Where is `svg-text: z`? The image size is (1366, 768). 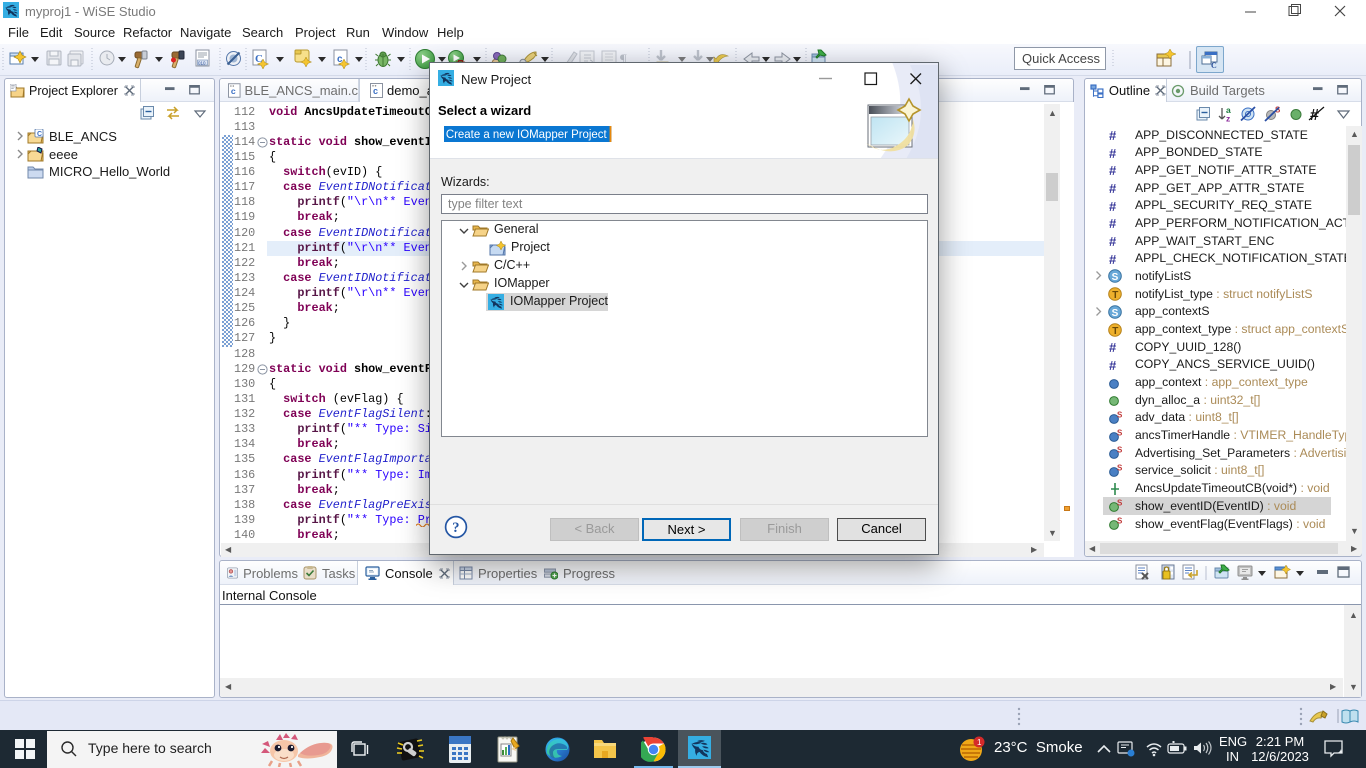 svg-text: z is located at coordinates (1228, 119).